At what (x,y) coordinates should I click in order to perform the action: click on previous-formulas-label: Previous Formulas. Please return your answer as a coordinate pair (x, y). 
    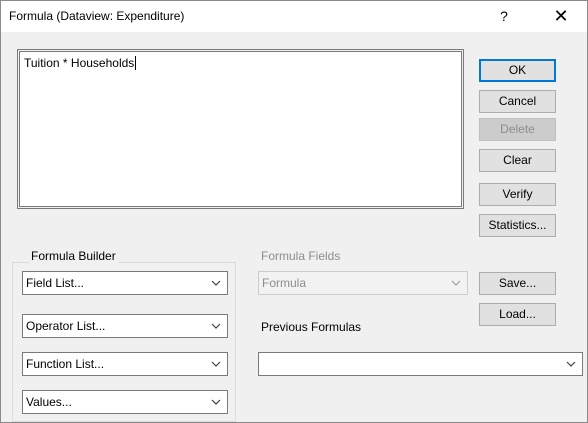
    Looking at the image, I should click on (311, 327).